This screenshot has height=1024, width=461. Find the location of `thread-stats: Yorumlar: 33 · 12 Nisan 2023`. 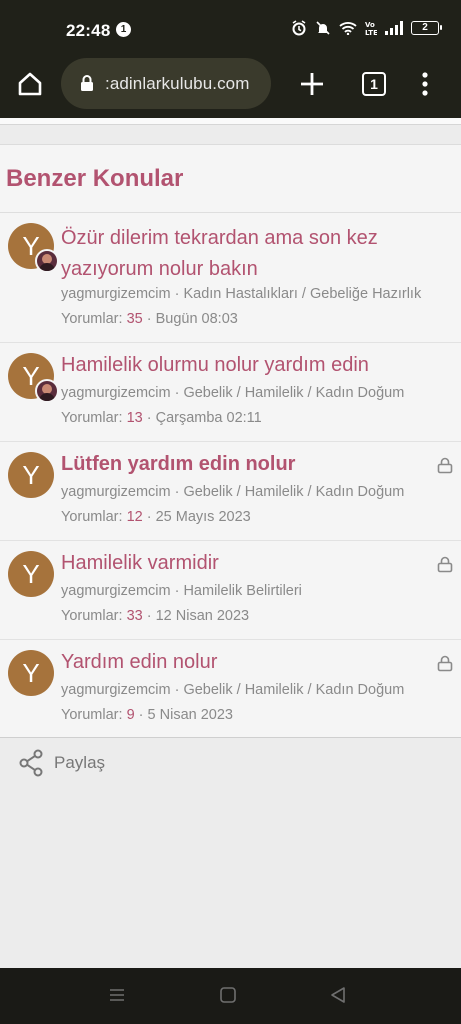

thread-stats: Yorumlar: 33 · 12 Nisan 2023 is located at coordinates (155, 616).